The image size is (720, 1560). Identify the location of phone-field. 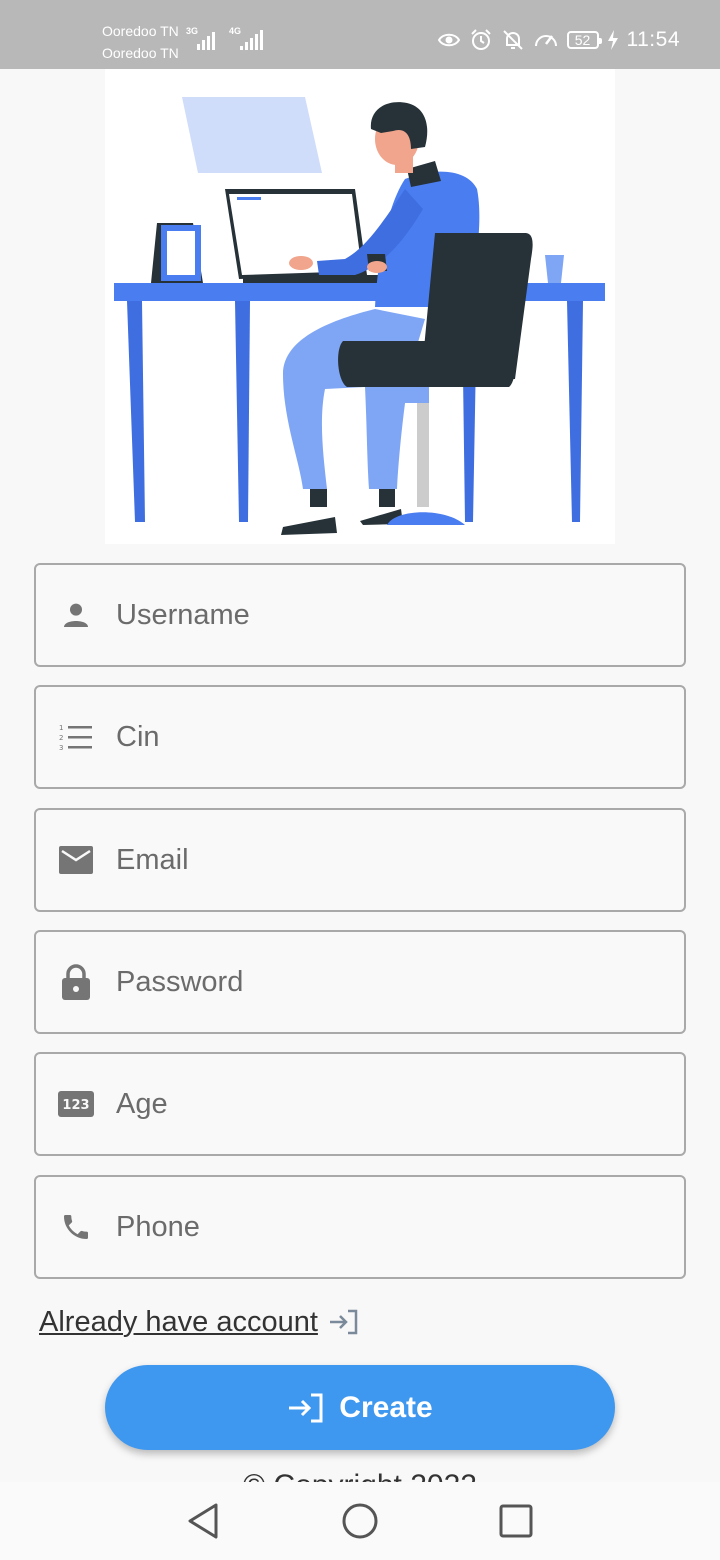
(360, 1227).